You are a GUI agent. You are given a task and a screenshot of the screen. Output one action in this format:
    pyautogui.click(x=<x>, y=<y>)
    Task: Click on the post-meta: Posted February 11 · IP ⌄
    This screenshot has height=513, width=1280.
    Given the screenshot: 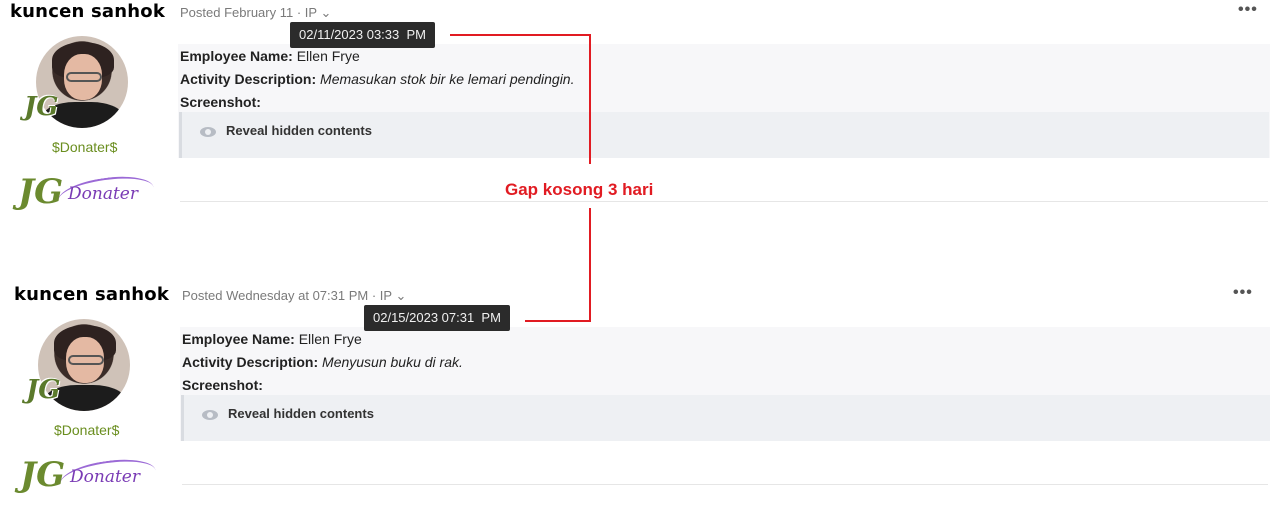 What is the action you would take?
    pyautogui.click(x=255, y=13)
    